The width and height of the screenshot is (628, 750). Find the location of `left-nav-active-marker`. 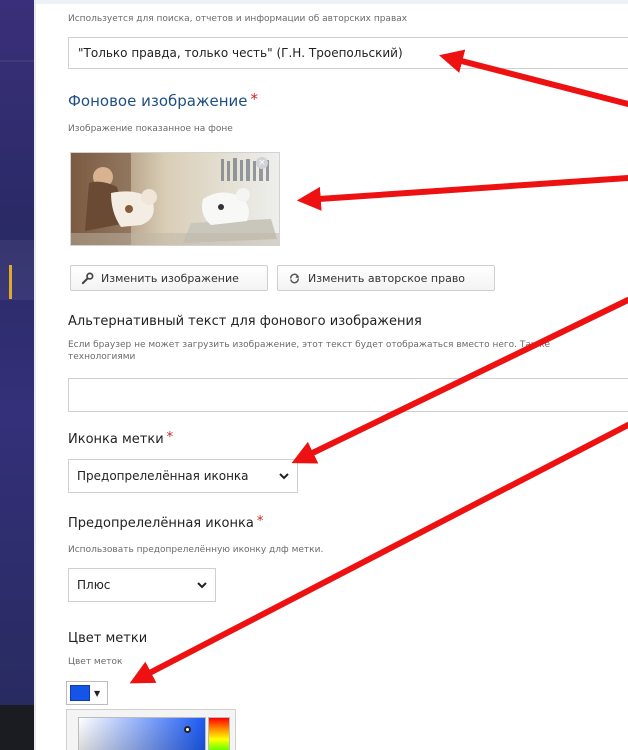

left-nav-active-marker is located at coordinates (10, 282).